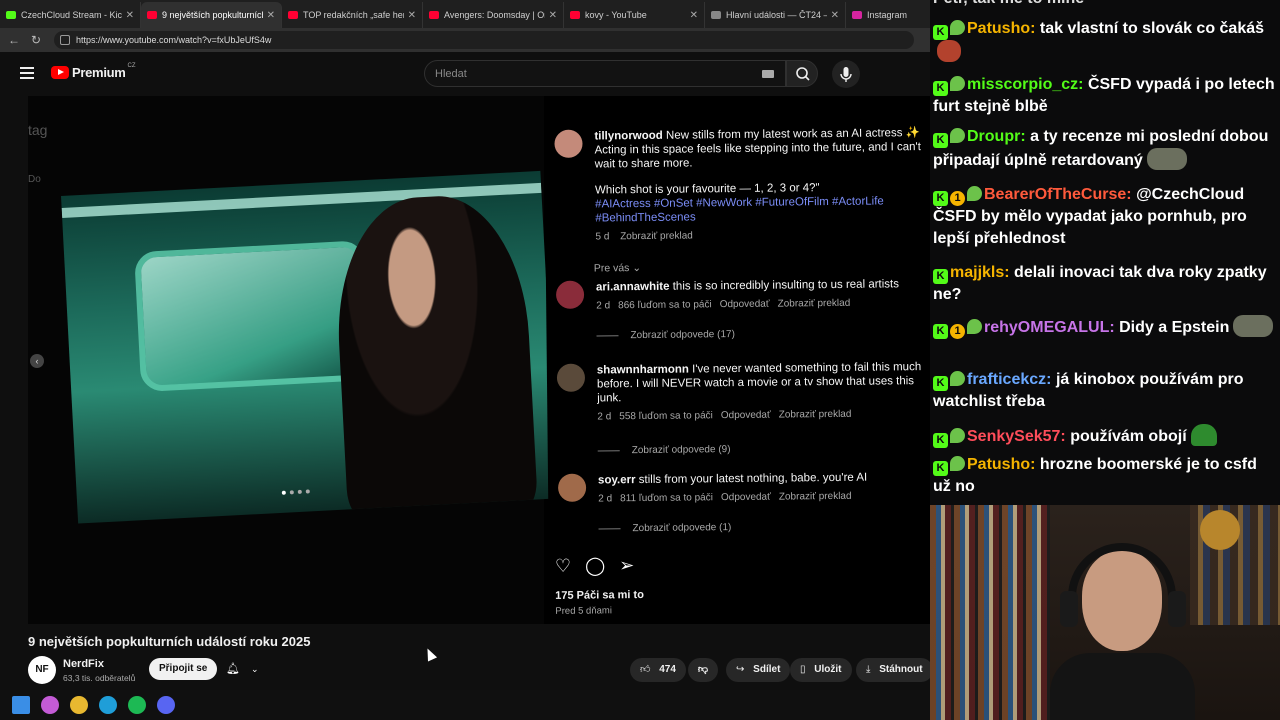 This screenshot has width=1280, height=720. I want to click on comment-username: shawnnharmonn, so click(643, 369).